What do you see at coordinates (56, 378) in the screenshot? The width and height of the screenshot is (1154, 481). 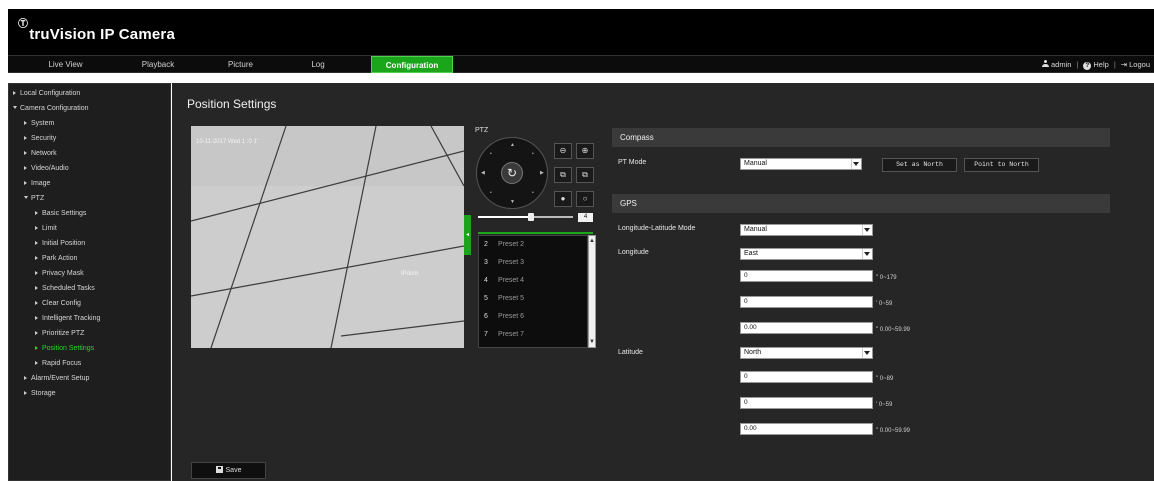 I see `sidebar-item-alarm-event-setup: Alarm/Event Setup` at bounding box center [56, 378].